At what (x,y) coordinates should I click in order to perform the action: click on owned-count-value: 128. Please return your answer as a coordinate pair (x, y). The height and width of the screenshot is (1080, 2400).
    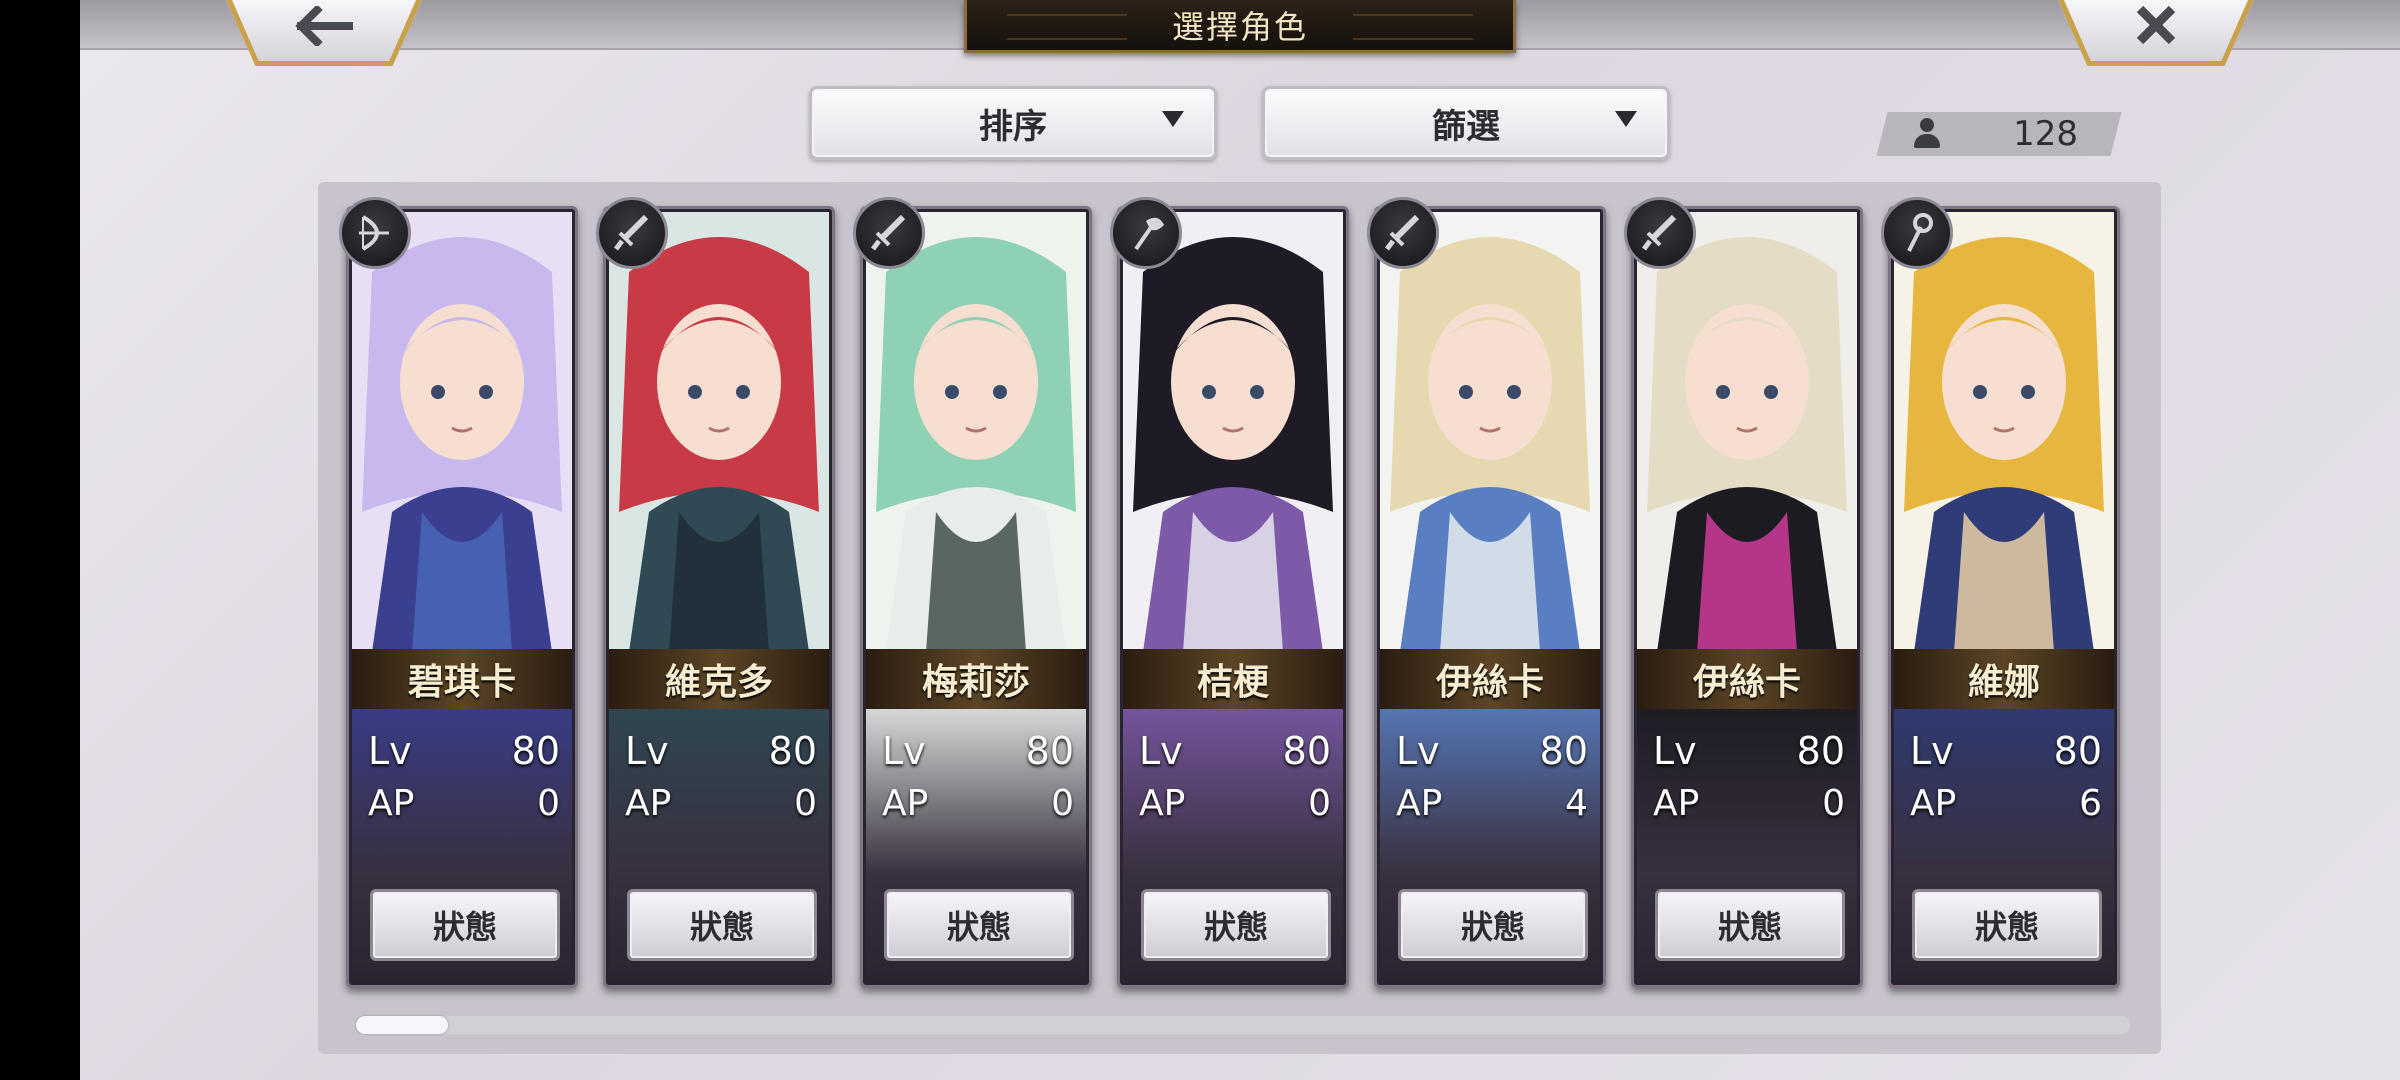
    Looking at the image, I should click on (2045, 134).